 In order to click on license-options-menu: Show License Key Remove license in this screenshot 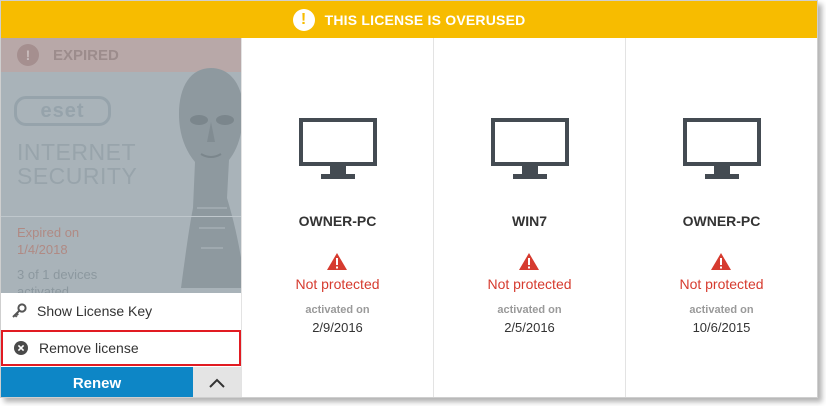, I will do `click(121, 330)`.